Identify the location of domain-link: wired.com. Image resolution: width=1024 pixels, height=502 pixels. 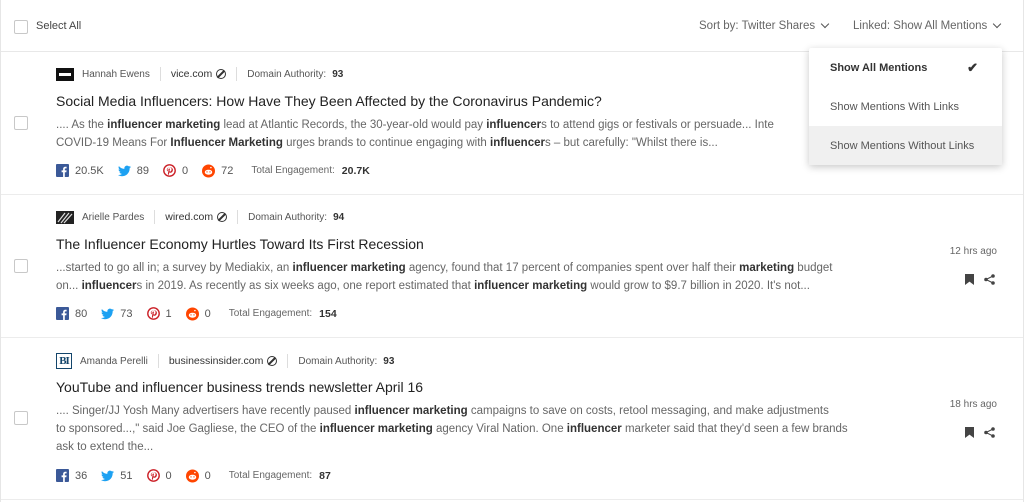
(189, 217).